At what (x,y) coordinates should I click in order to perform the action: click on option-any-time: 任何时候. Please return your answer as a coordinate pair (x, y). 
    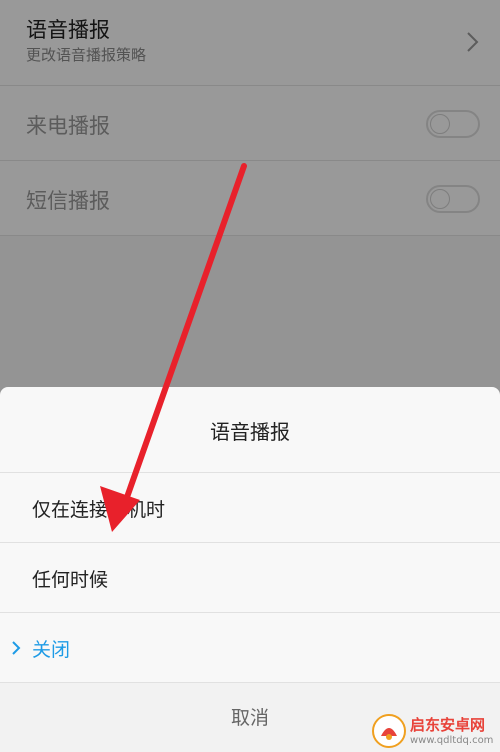
    Looking at the image, I should click on (250, 578).